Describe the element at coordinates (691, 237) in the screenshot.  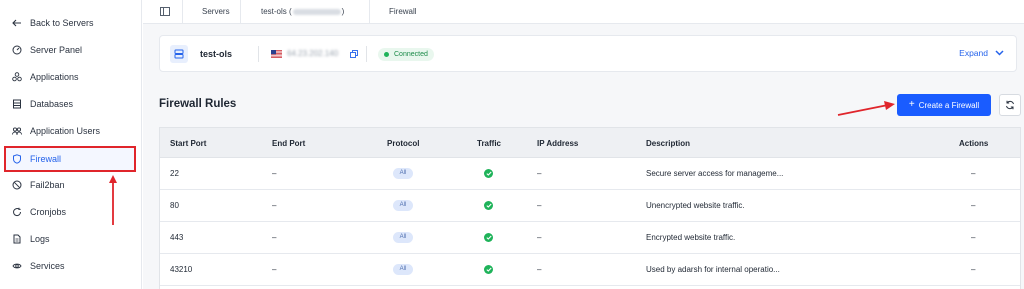
I see `description-cell: Encrypted website traffic.` at that location.